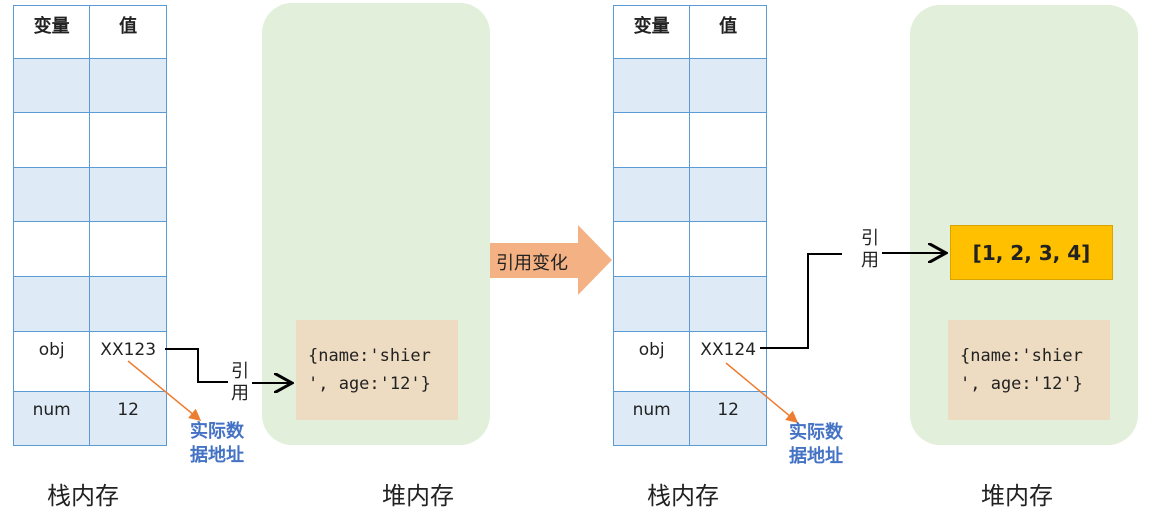  Describe the element at coordinates (762, 392) in the screenshot. I see `address-pointer-after` at that location.